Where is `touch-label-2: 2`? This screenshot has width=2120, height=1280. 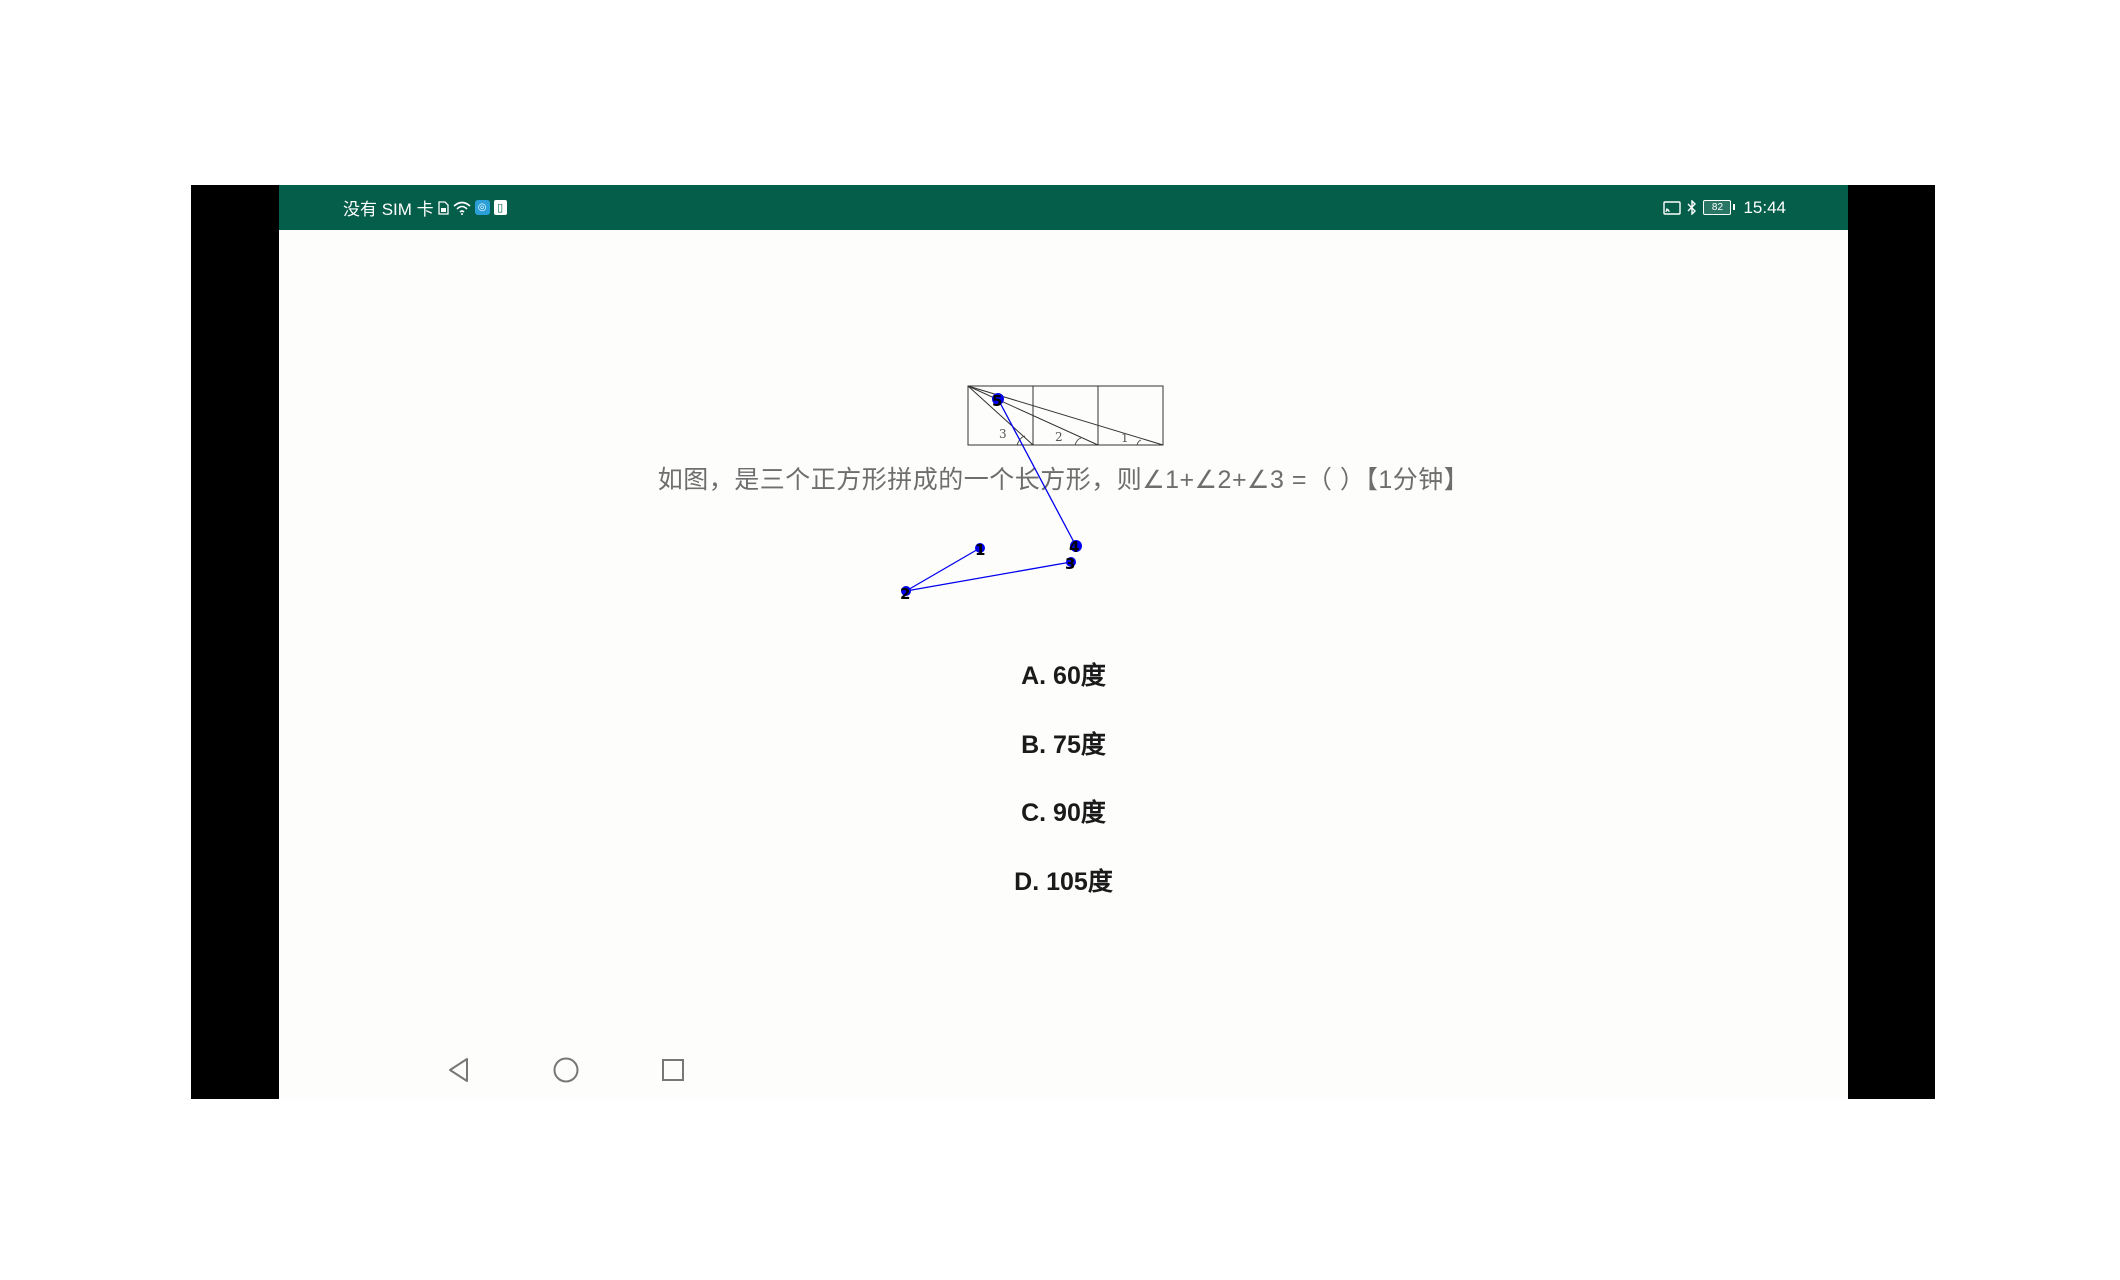
touch-label-2: 2 is located at coordinates (905, 594).